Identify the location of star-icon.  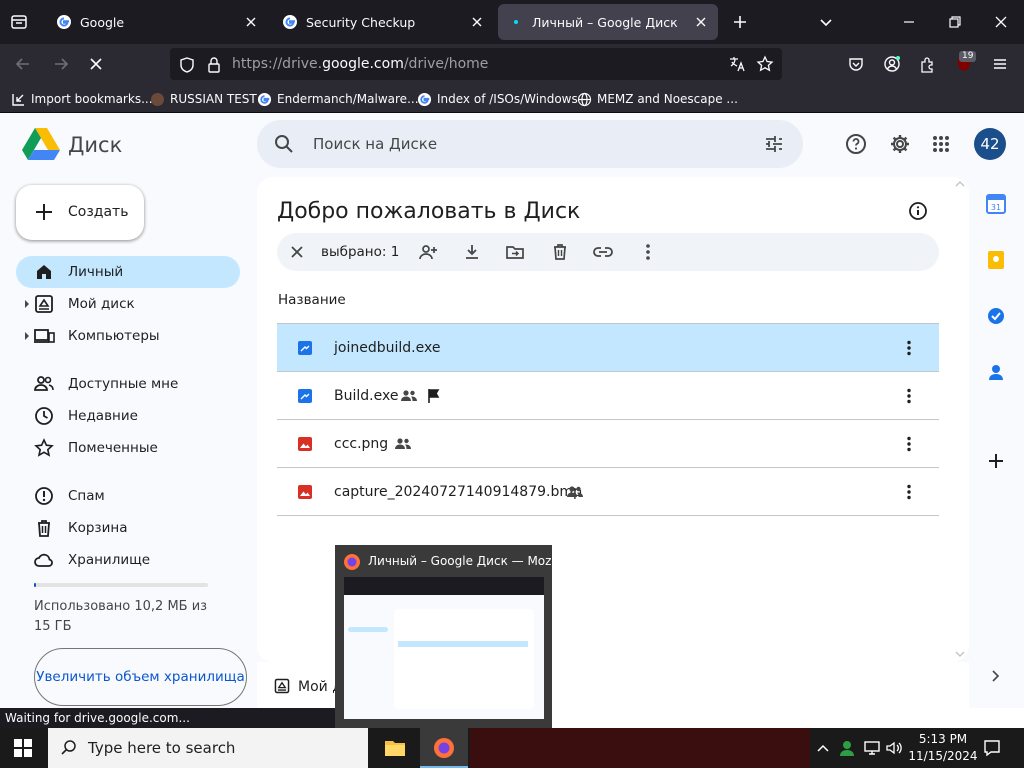
(44, 448).